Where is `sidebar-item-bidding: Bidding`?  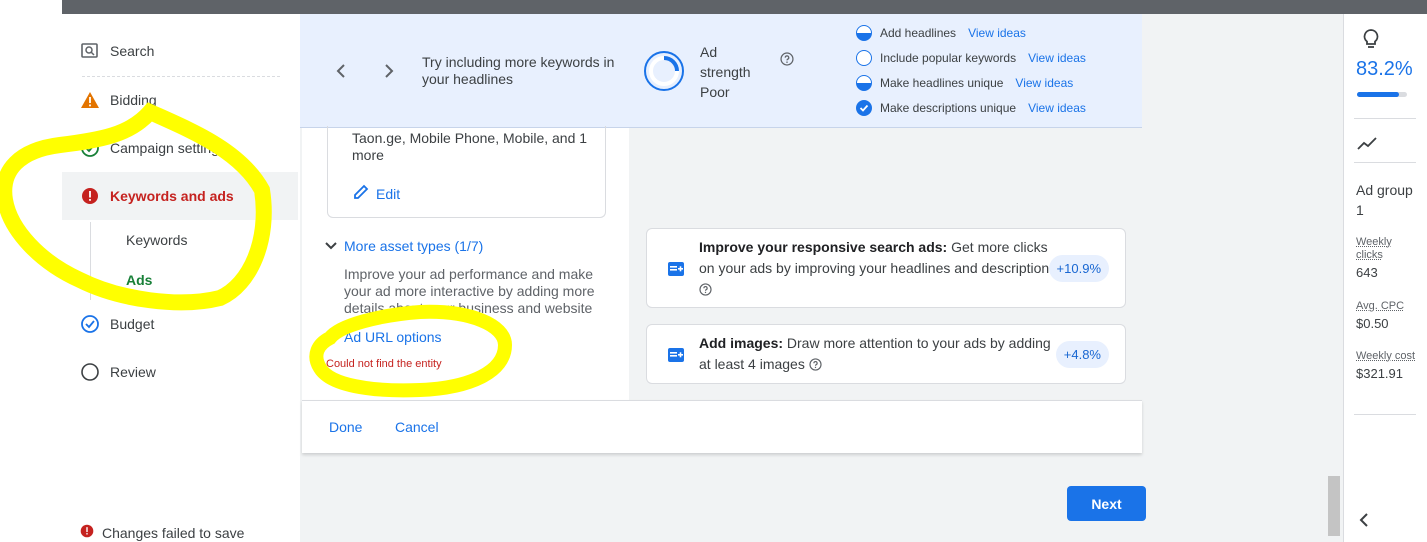
sidebar-item-bidding: Bidding is located at coordinates (180, 100).